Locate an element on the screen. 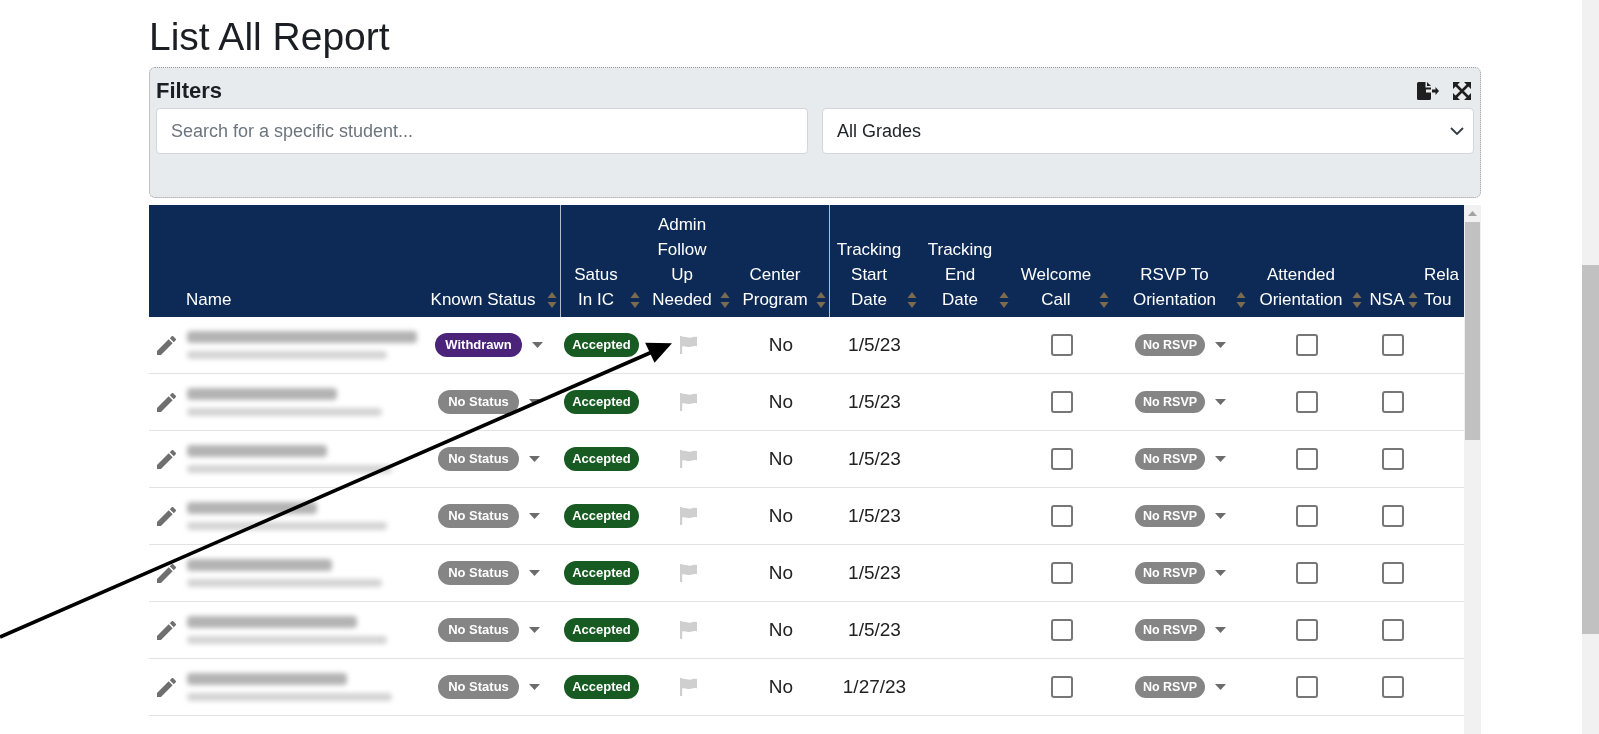 This screenshot has width=1599, height=734. chevron-down-icon is located at coordinates (1457, 131).